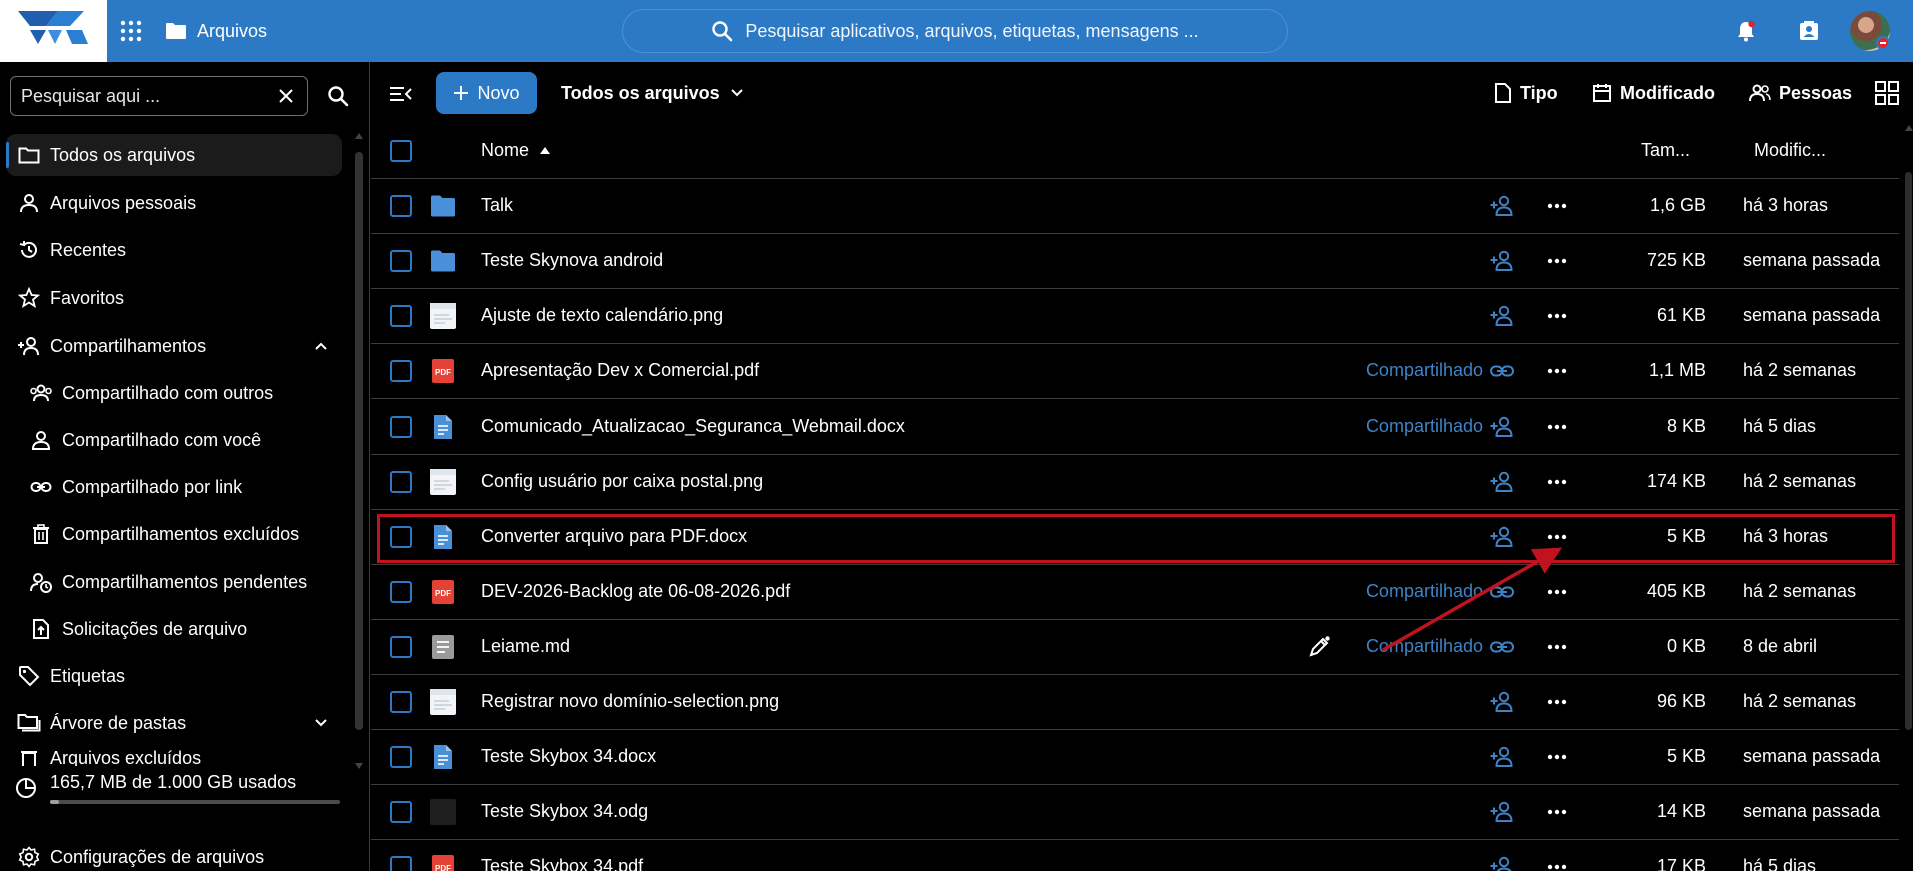  I want to click on app-title: Arquivos, so click(216, 31).